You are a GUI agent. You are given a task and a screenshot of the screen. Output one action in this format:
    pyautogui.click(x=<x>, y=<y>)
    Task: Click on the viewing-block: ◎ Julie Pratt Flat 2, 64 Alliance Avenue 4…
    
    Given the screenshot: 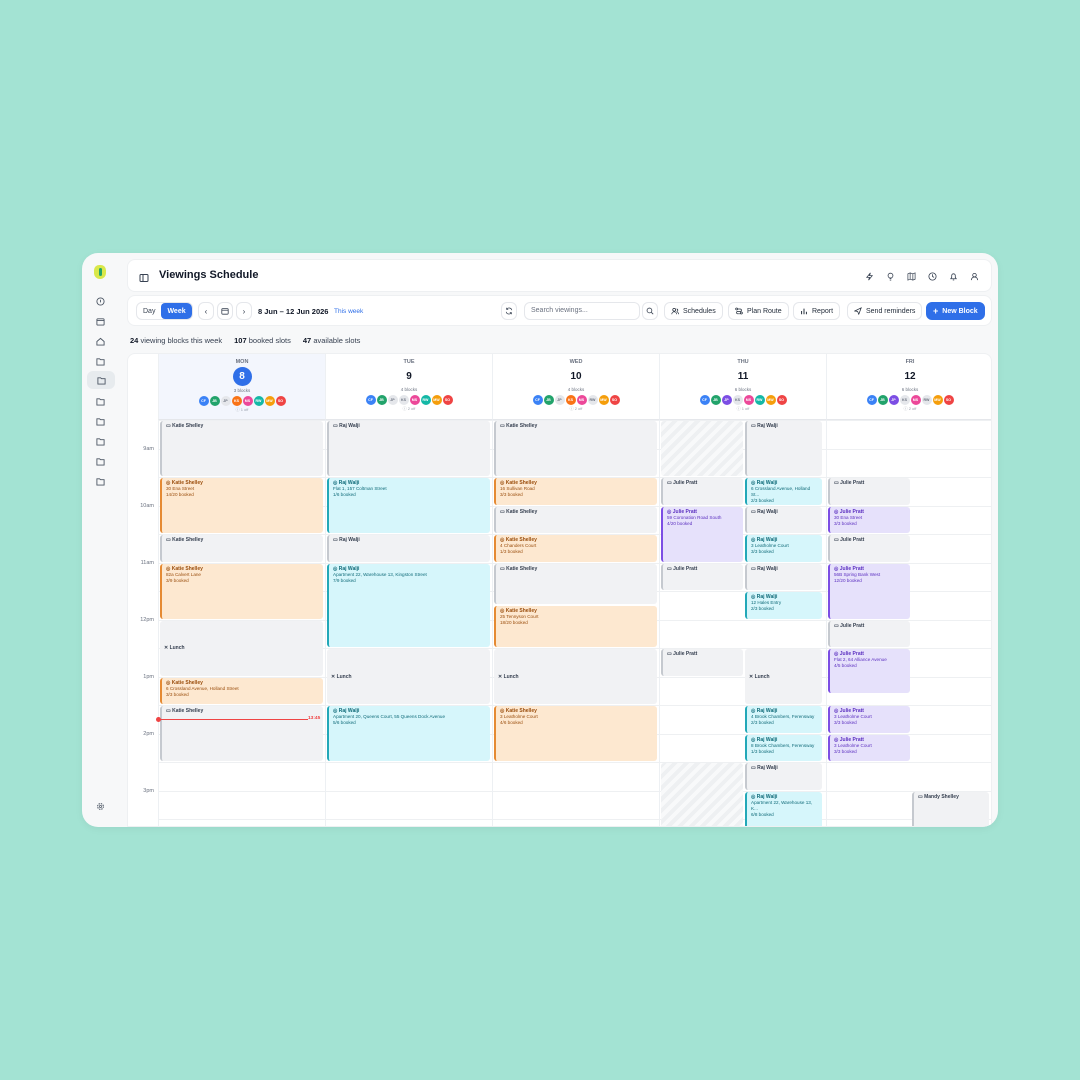 What is the action you would take?
    pyautogui.click(x=869, y=671)
    